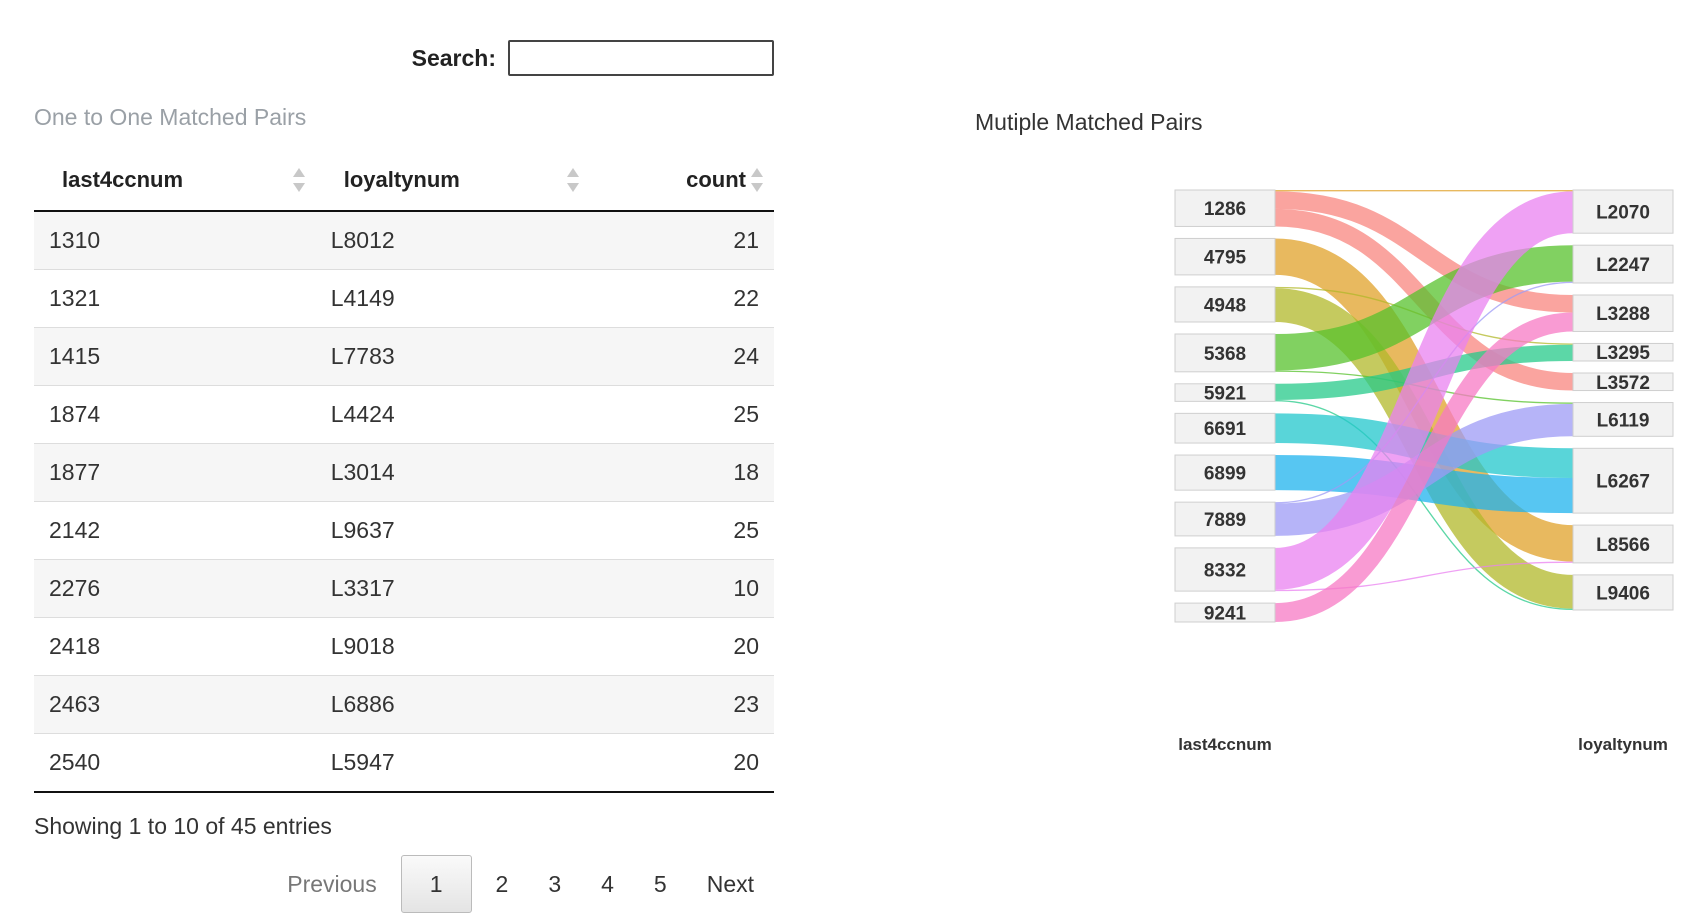 This screenshot has width=1696, height=913. I want to click on sankey-node-4948: 4948, so click(1225, 304).